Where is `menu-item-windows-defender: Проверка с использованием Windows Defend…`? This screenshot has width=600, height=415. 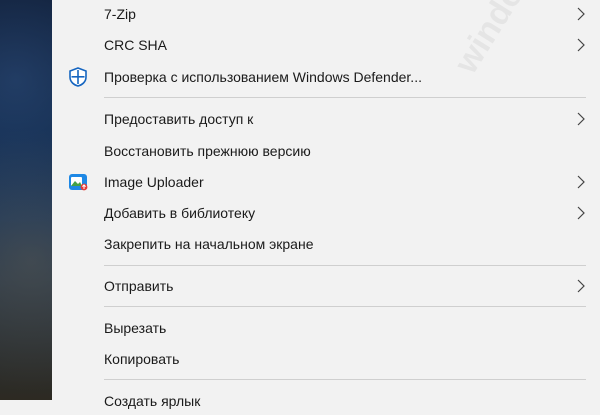 menu-item-windows-defender: Проверка с использованием Windows Defend… is located at coordinates (326, 76).